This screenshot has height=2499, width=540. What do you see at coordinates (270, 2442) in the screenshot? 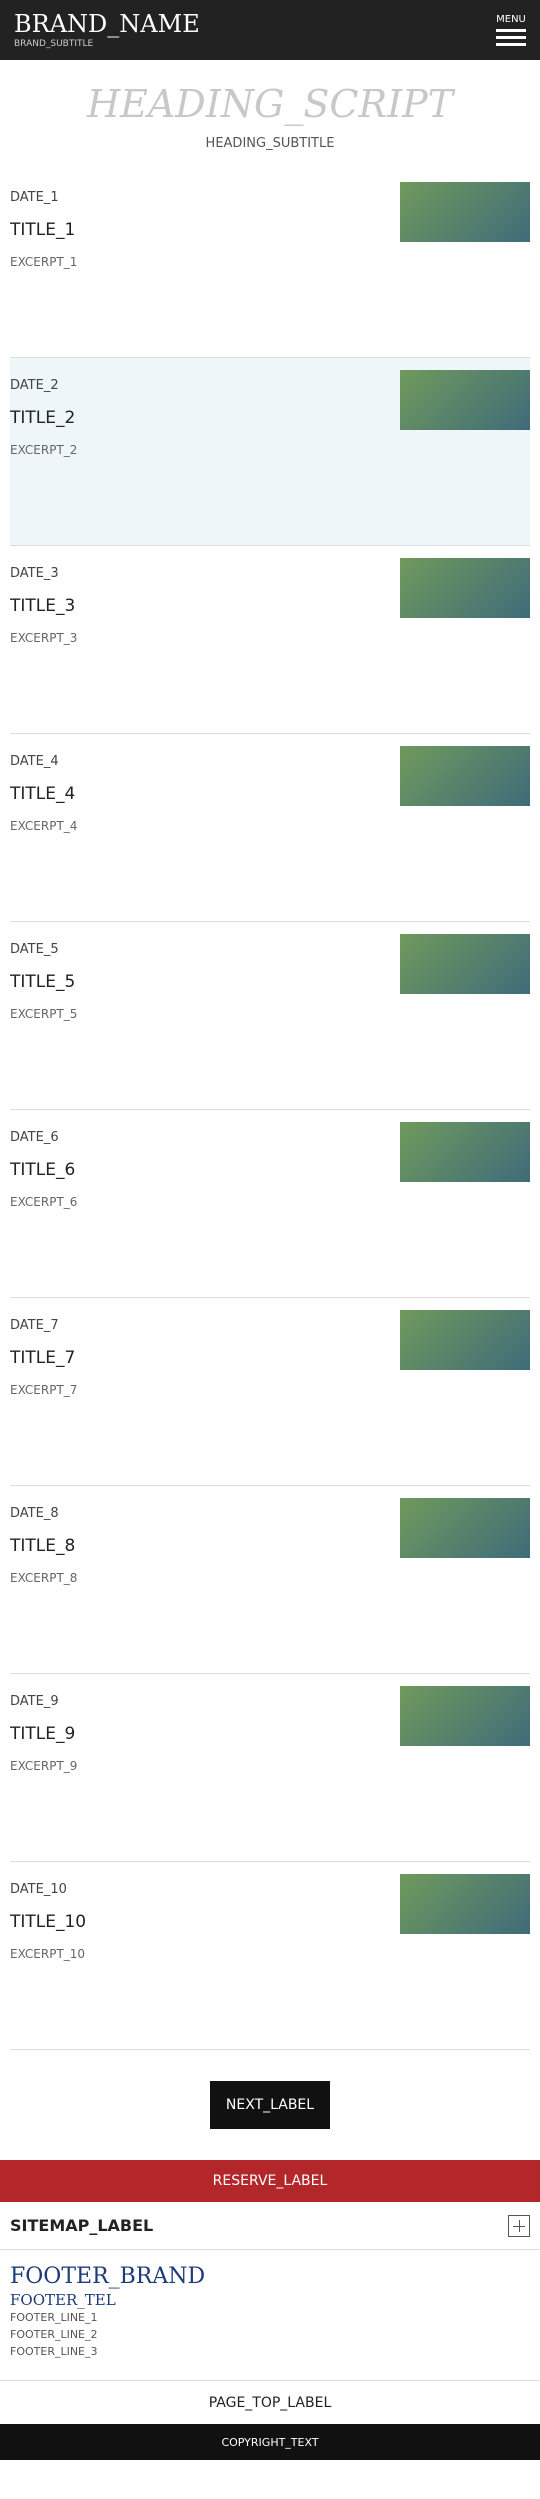
I see `copyright: COPYRIGHT_TEXT` at bounding box center [270, 2442].